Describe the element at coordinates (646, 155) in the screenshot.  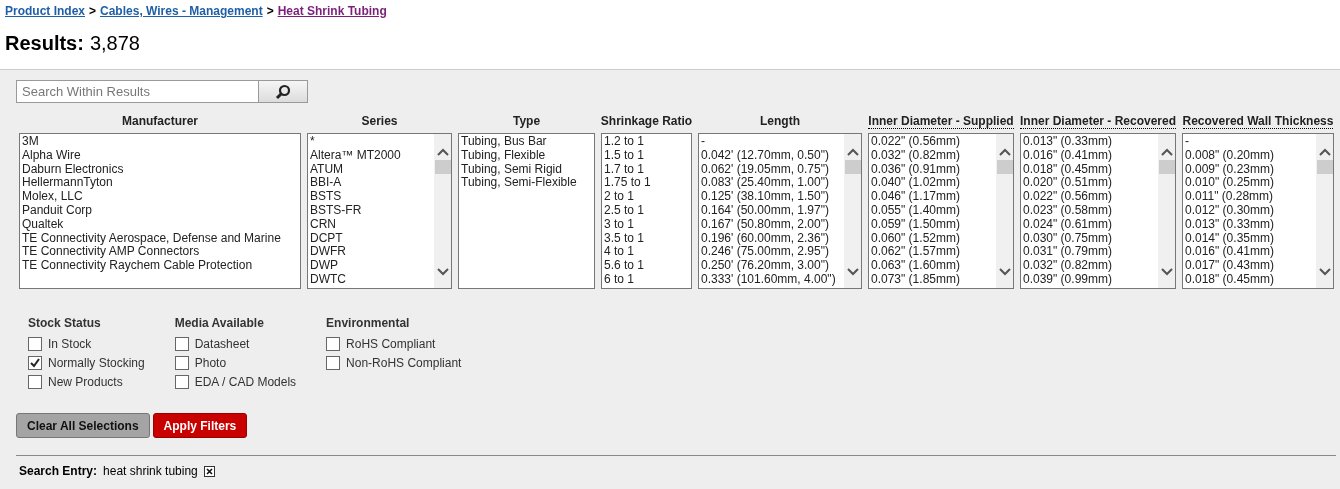
I see `filter-option: 1.5 to 1` at that location.